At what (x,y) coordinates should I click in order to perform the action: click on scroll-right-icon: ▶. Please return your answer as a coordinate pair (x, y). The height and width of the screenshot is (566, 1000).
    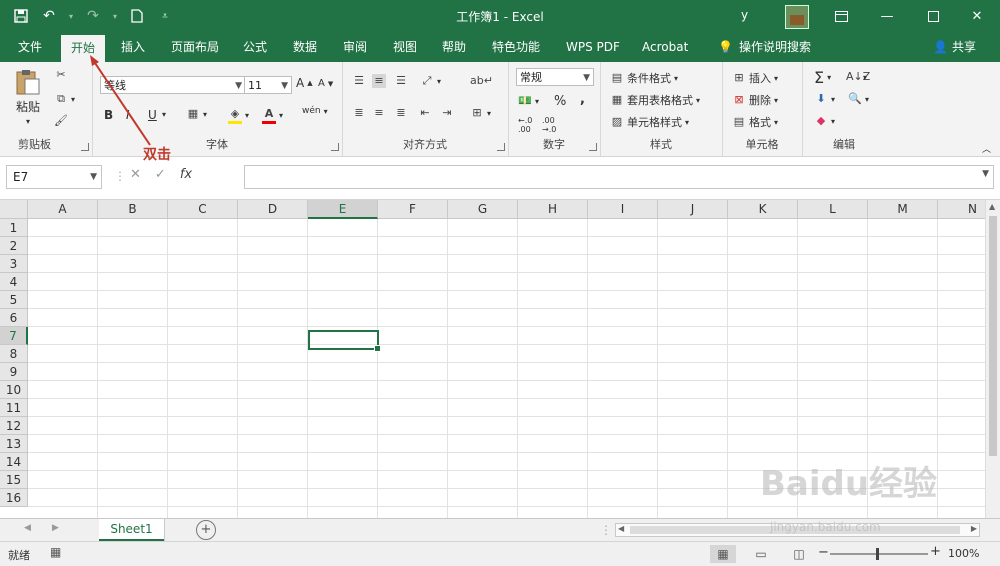
    Looking at the image, I should click on (974, 528).